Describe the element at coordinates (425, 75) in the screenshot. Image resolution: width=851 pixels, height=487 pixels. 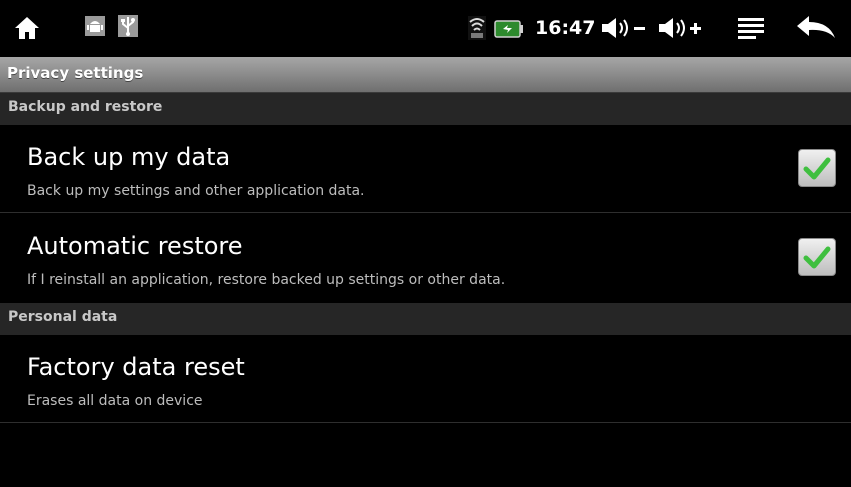
I see `title-bar: Privacy settings` at that location.